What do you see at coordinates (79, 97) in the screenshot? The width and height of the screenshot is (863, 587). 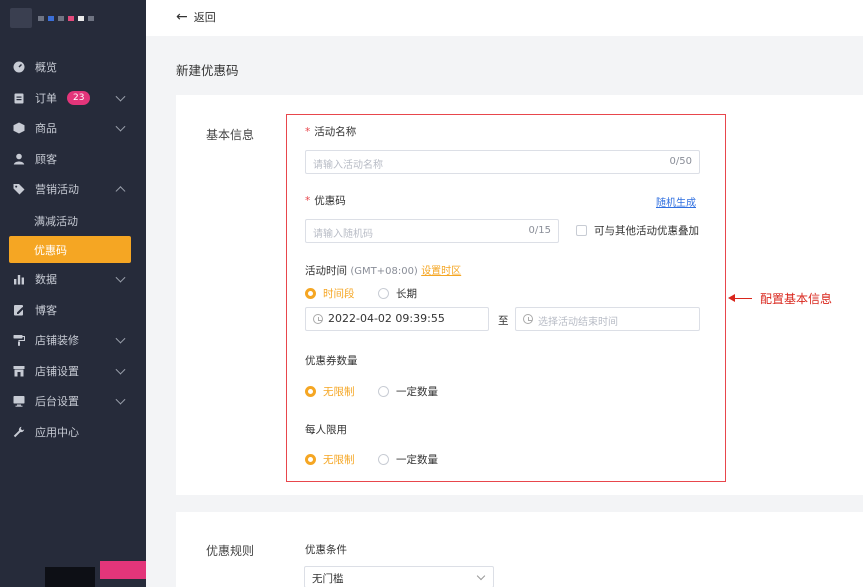 I see `order-count-badge: 23` at bounding box center [79, 97].